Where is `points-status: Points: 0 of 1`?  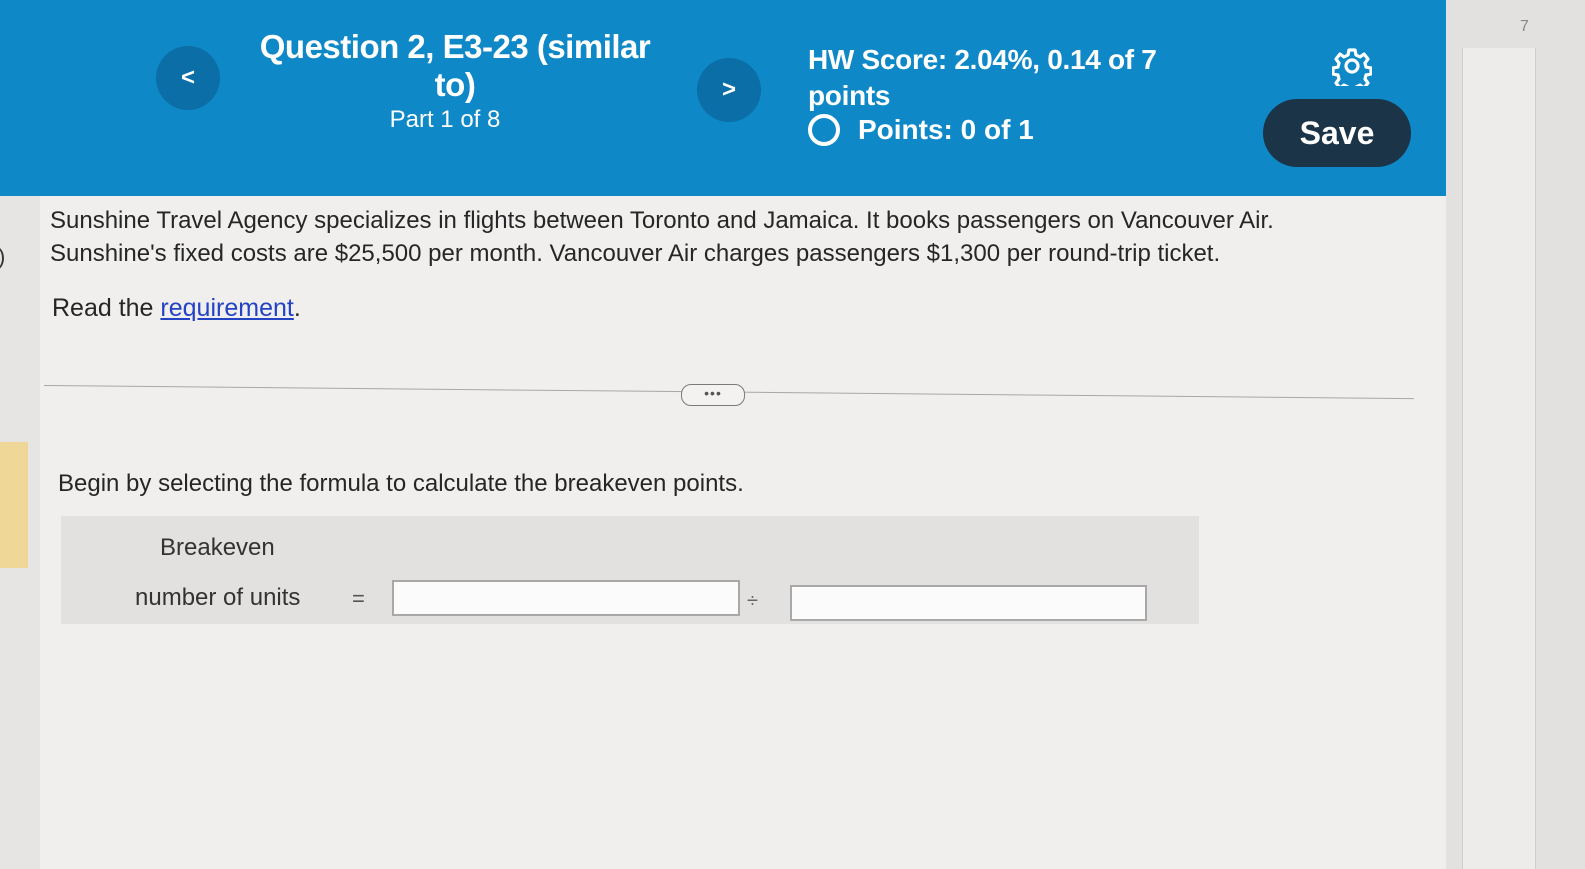
points-status: Points: 0 of 1 is located at coordinates (921, 130).